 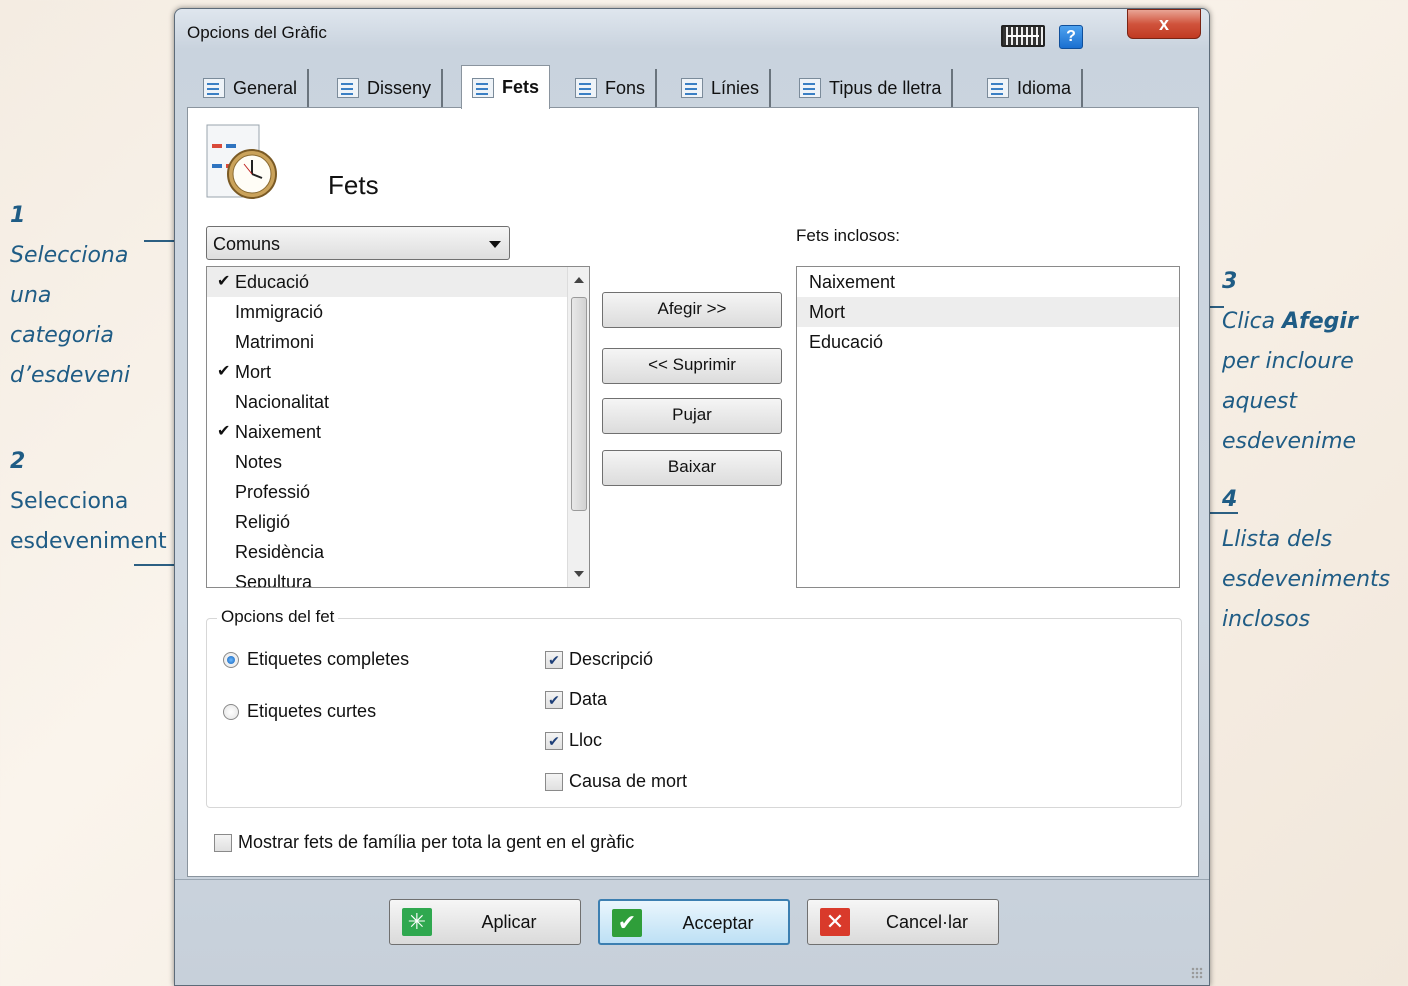 I want to click on apply-button: ✳ Aplicar, so click(x=485, y=922).